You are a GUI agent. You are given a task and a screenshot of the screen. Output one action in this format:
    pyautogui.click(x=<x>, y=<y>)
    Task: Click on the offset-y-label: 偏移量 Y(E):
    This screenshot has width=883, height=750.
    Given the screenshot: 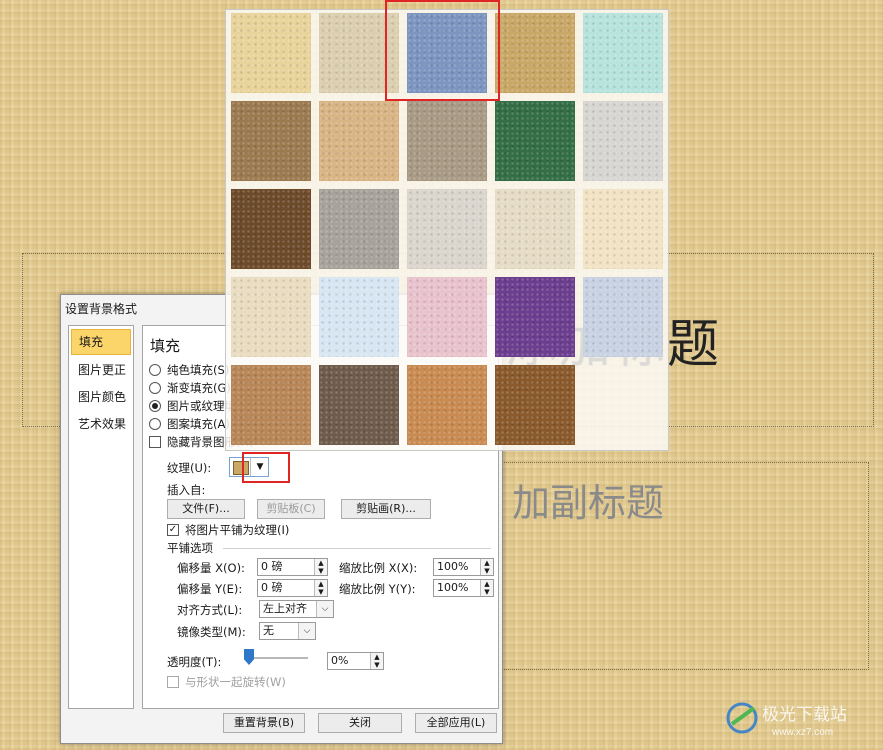 What is the action you would take?
    pyautogui.click(x=210, y=589)
    